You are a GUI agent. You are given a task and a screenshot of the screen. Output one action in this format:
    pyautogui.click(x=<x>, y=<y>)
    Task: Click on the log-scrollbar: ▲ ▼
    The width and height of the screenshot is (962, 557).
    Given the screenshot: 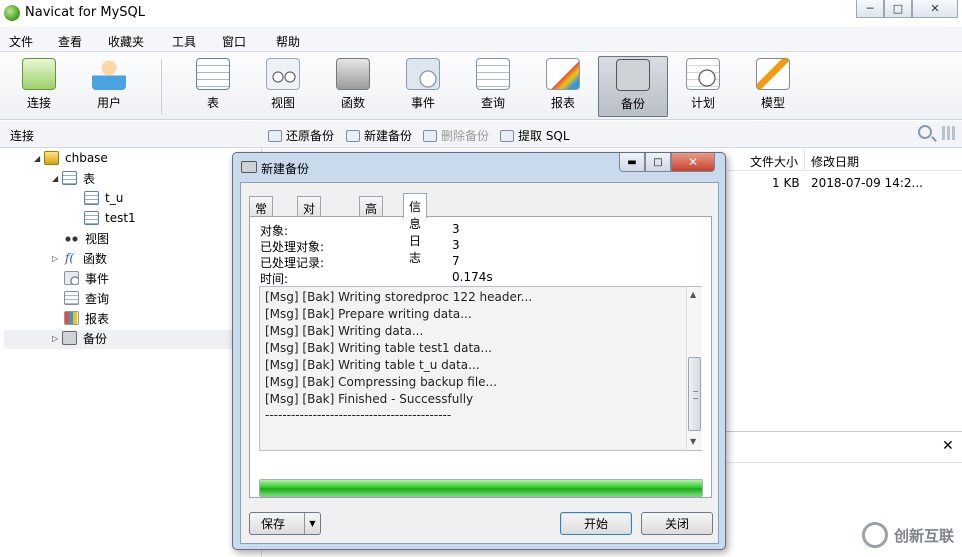 What is the action you would take?
    pyautogui.click(x=694, y=368)
    